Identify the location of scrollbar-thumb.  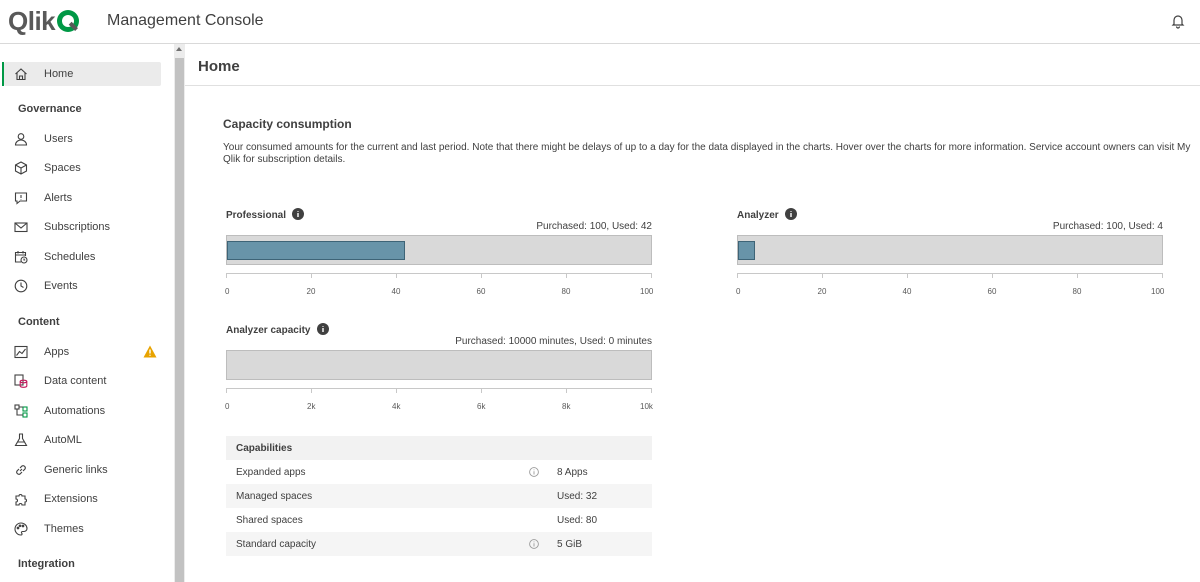
(179, 320).